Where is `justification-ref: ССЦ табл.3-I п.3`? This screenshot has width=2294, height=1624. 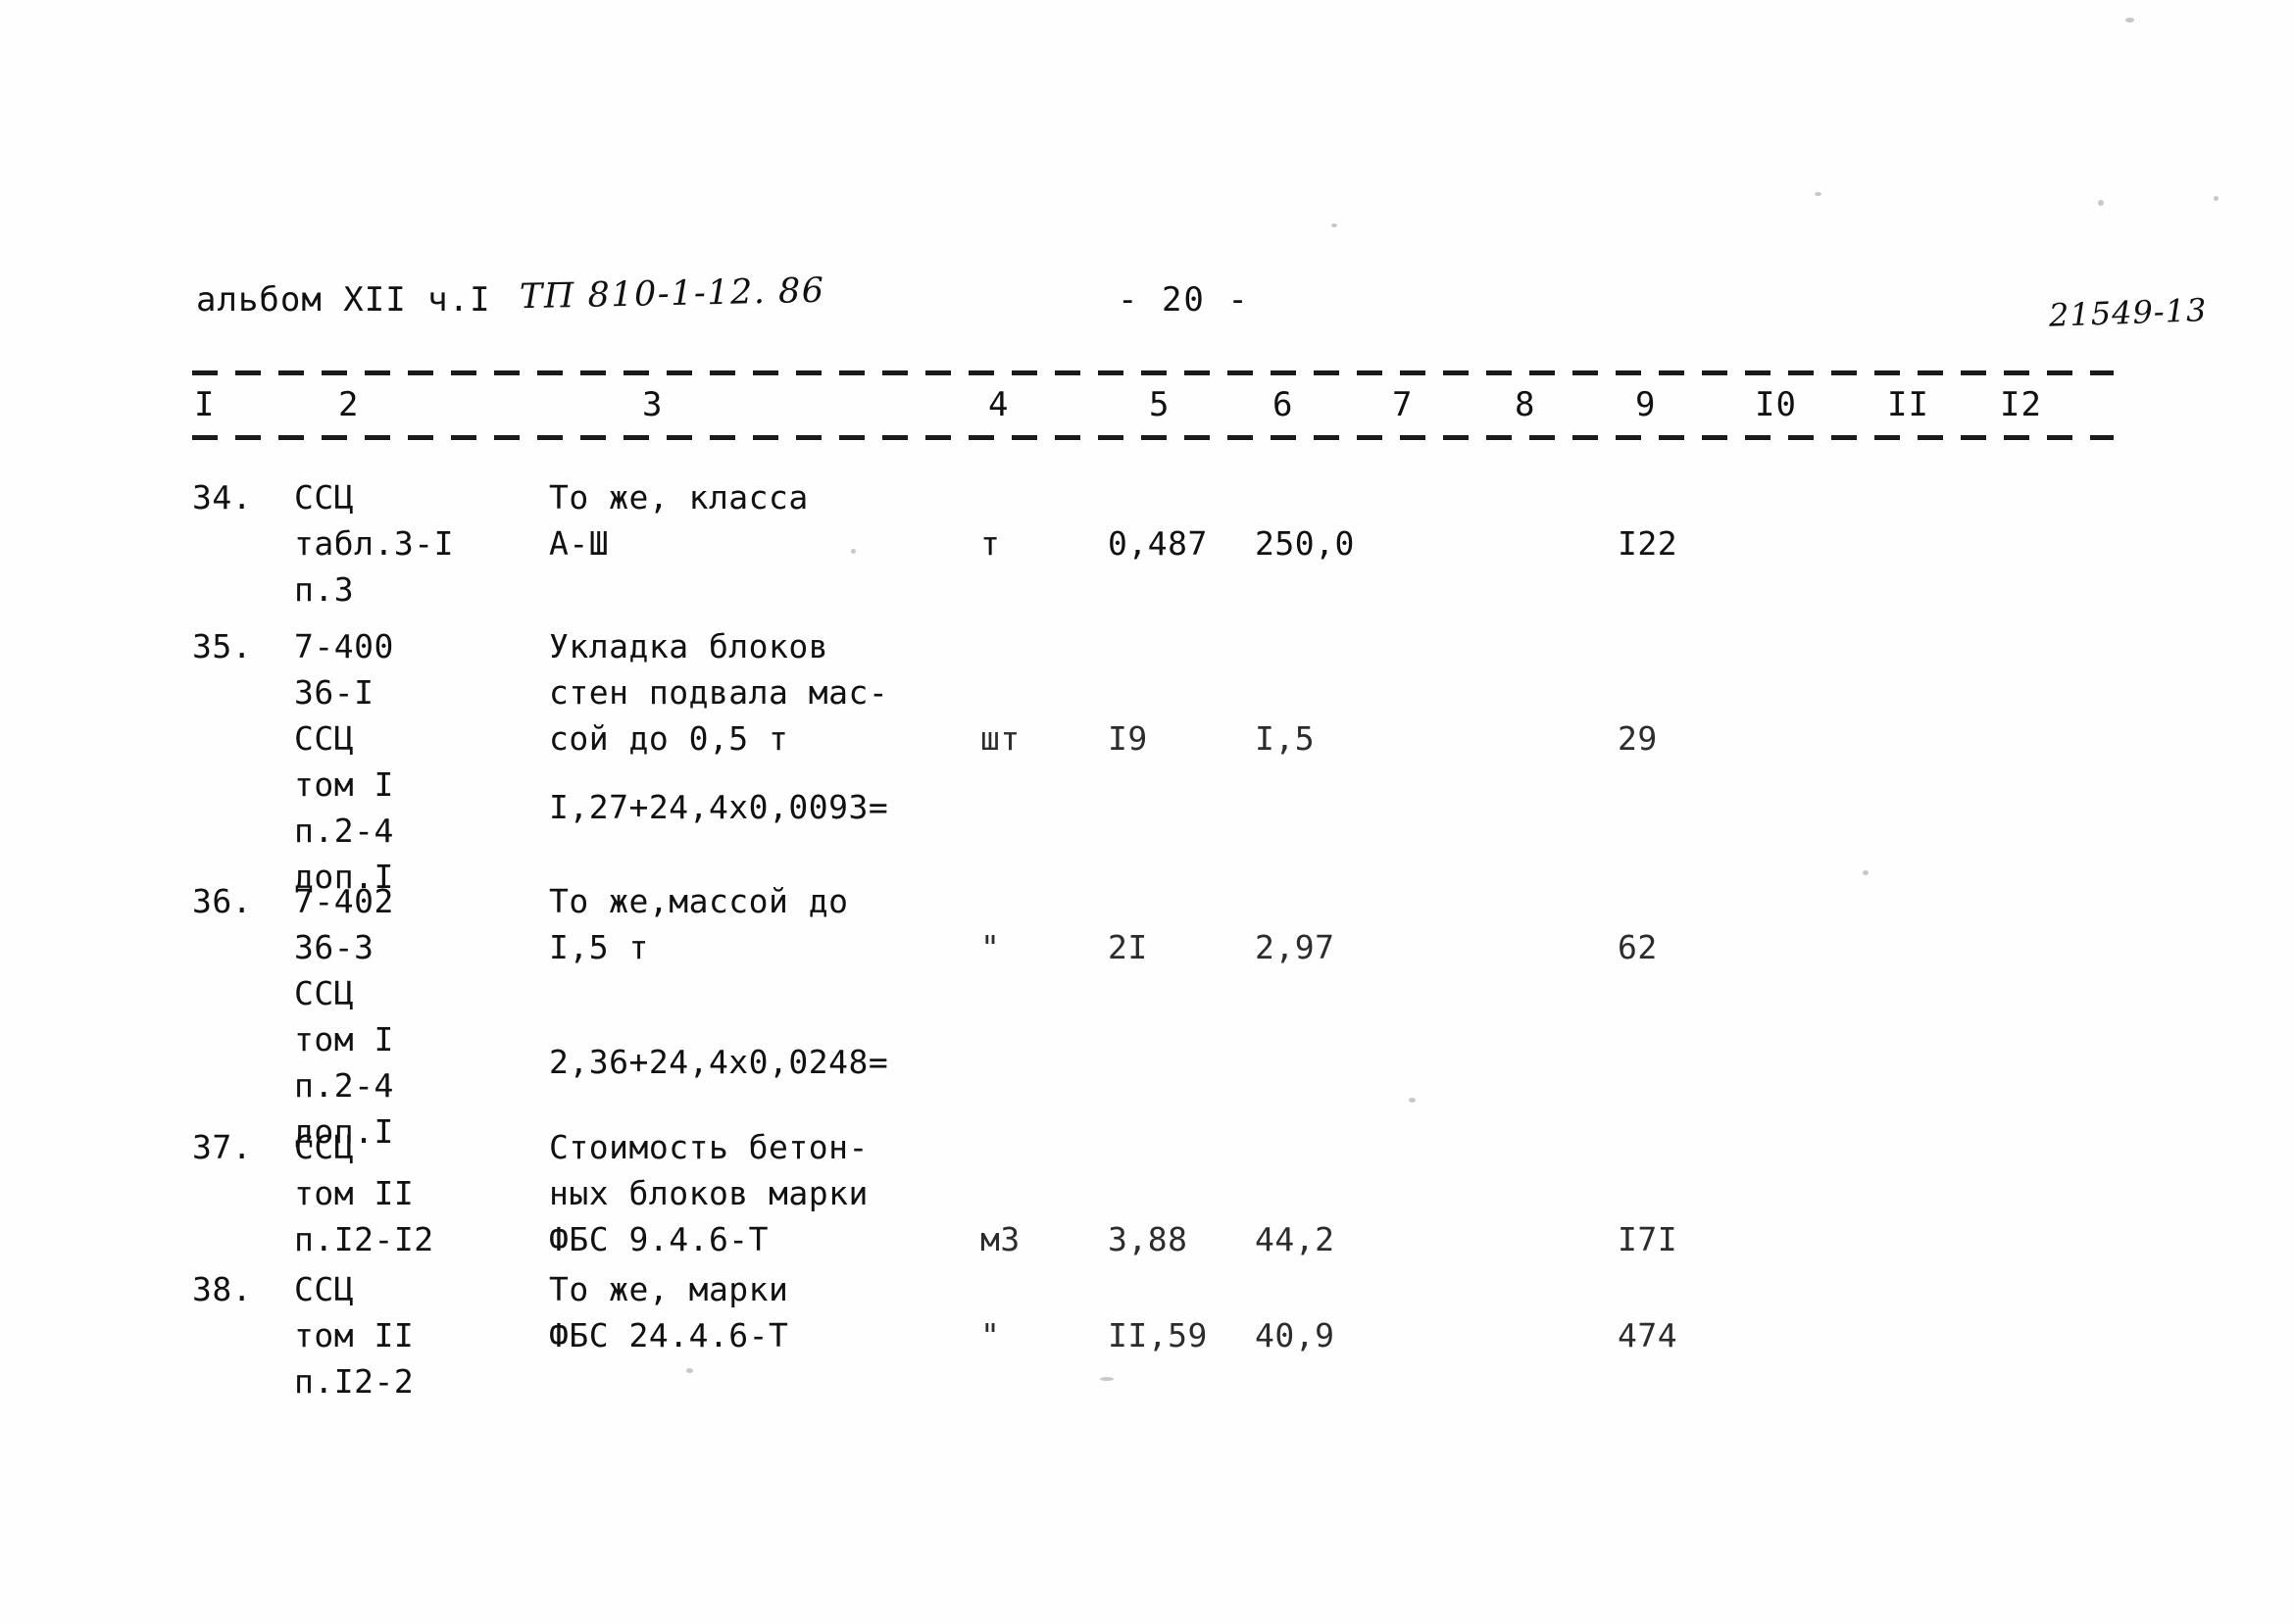 justification-ref: ССЦ табл.3-I п.3 is located at coordinates (374, 543).